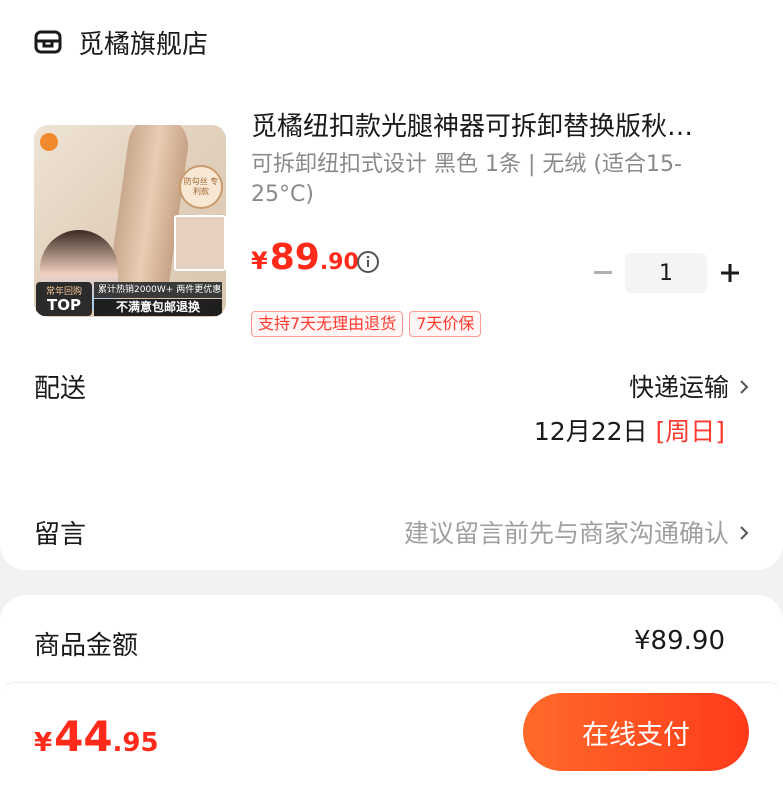  Describe the element at coordinates (368, 262) in the screenshot. I see `price-info-icon` at that location.